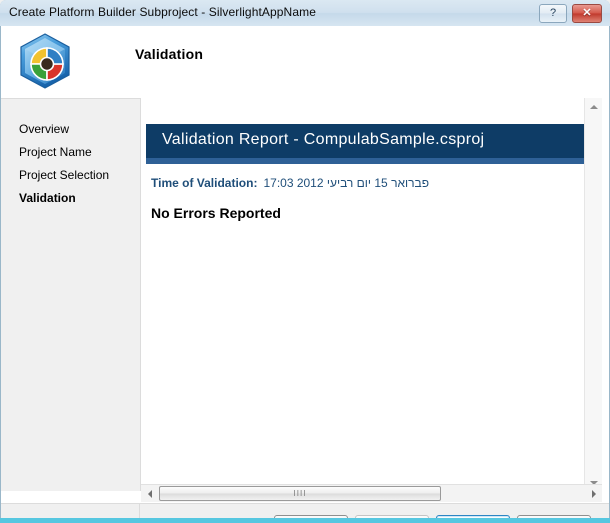  I want to click on validation-time-value: 17:03 2012 פברואר 15 יום רביעי, so click(346, 183).